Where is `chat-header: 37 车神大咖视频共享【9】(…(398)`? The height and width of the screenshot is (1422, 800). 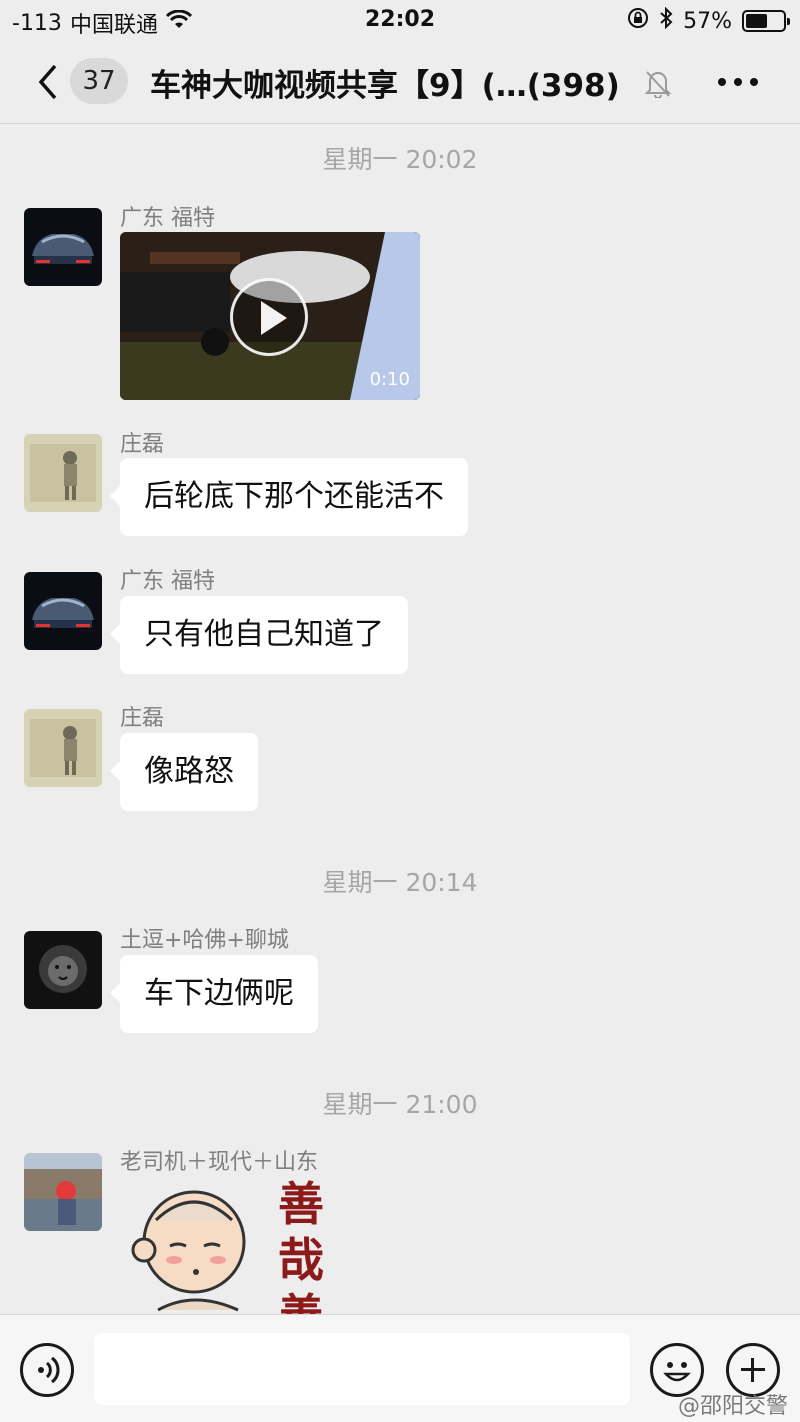 chat-header: 37 车神大咖视频共享【9】(…(398) is located at coordinates (400, 83).